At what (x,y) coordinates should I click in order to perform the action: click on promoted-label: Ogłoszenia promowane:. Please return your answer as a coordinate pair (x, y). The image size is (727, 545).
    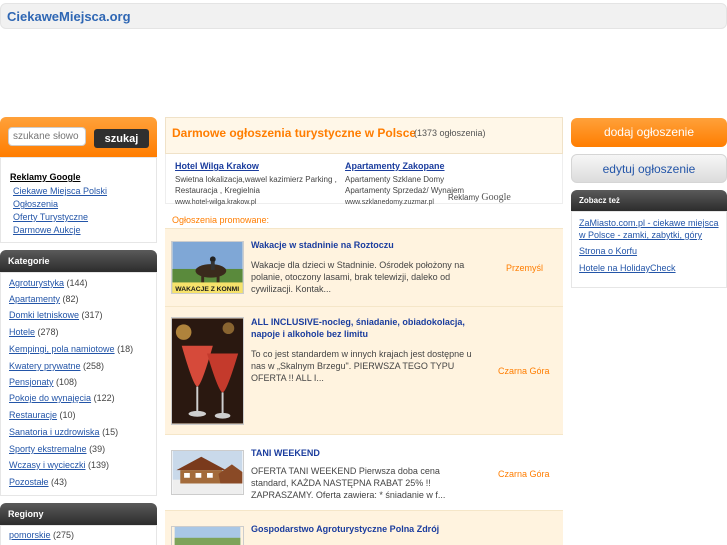
    Looking at the image, I should click on (221, 220).